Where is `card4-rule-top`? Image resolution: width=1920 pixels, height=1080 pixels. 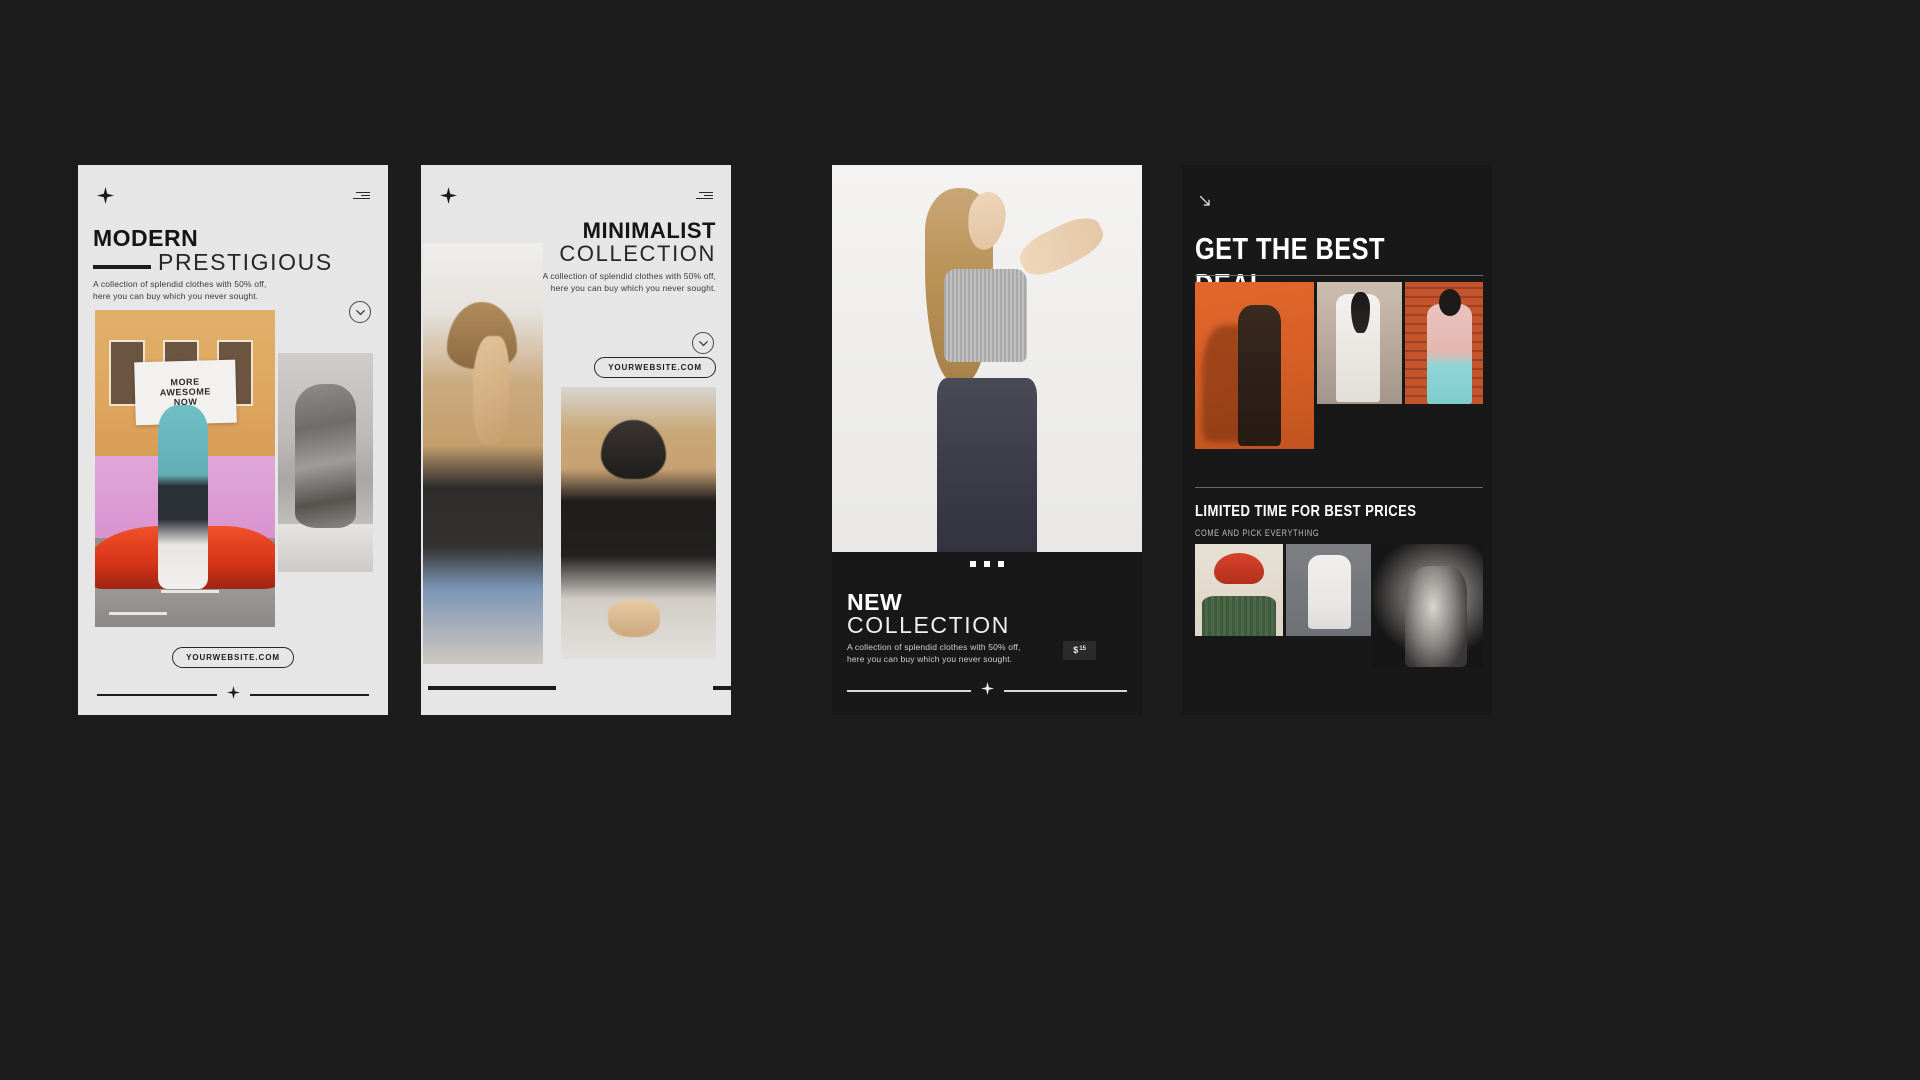
card4-rule-top is located at coordinates (1339, 275).